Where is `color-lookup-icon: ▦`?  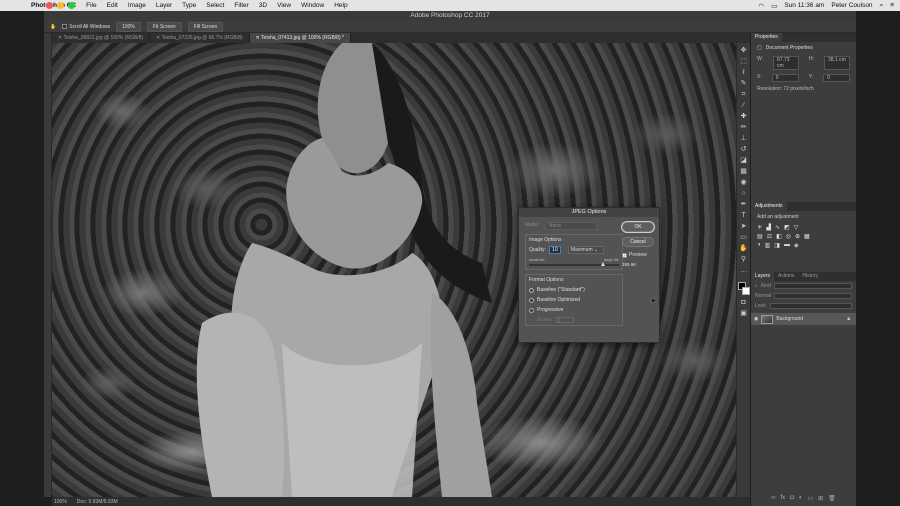
color-lookup-icon: ▦ is located at coordinates (807, 236).